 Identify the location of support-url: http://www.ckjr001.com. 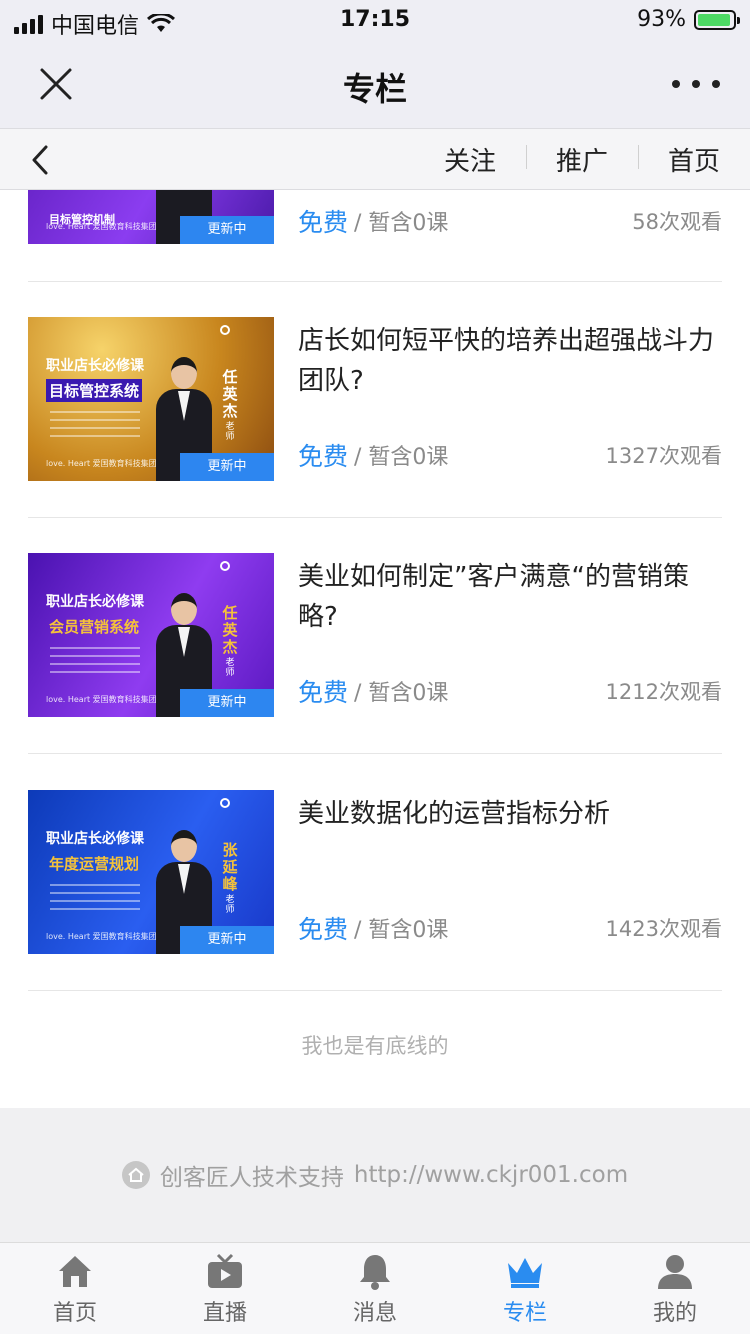
(491, 1175).